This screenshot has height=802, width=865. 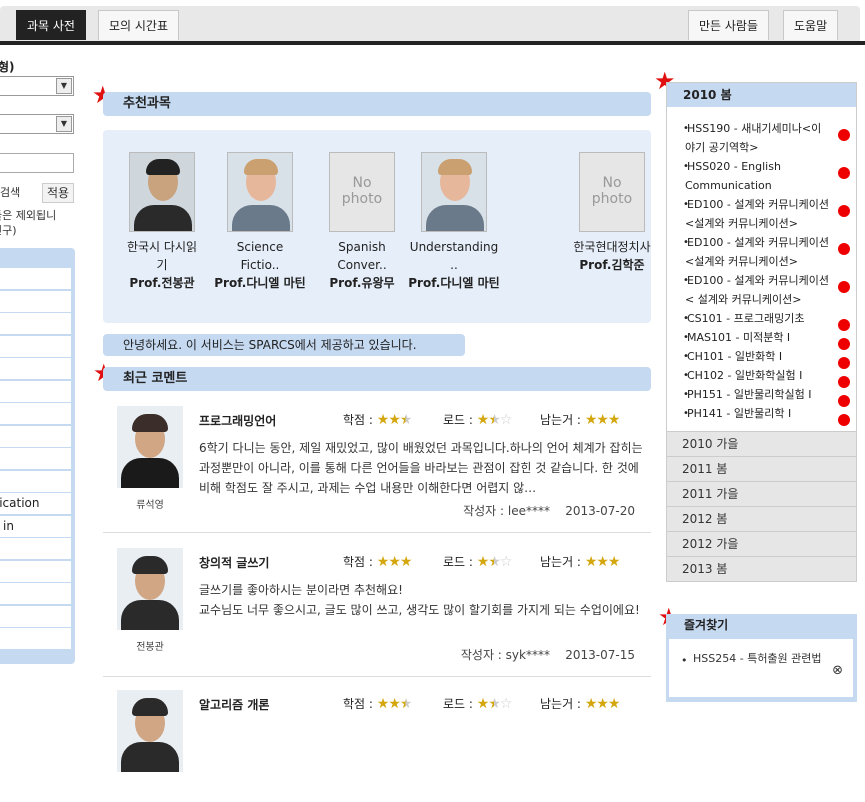 What do you see at coordinates (733, 356) in the screenshot?
I see `semester-course-label: CH101 - 일반화학 I` at bounding box center [733, 356].